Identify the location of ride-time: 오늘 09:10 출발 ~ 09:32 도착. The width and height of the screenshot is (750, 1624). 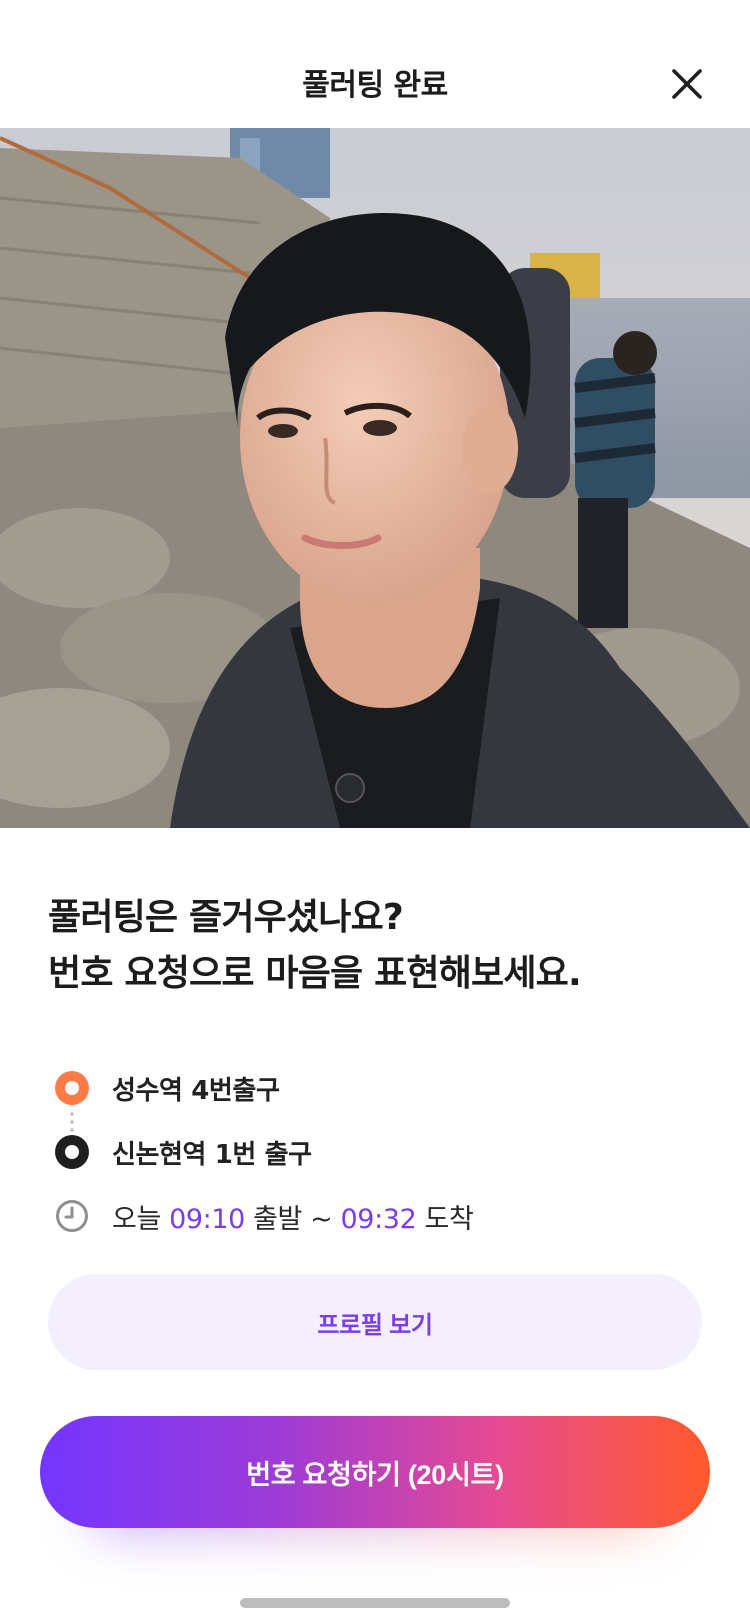
(293, 1216).